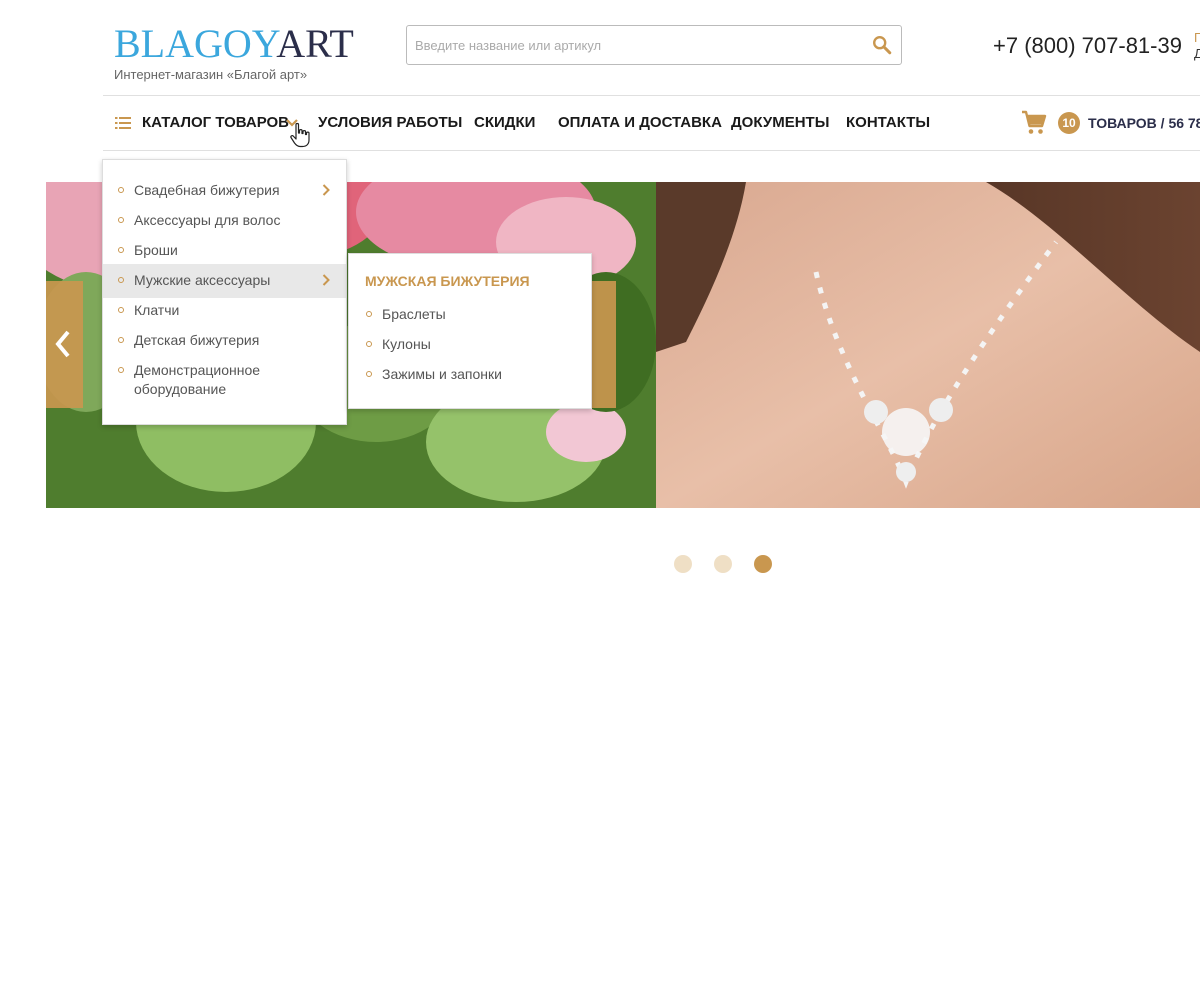  What do you see at coordinates (211, 74) in the screenshot?
I see `logo-subtitle: Интернет-магазин «Благой арт»` at bounding box center [211, 74].